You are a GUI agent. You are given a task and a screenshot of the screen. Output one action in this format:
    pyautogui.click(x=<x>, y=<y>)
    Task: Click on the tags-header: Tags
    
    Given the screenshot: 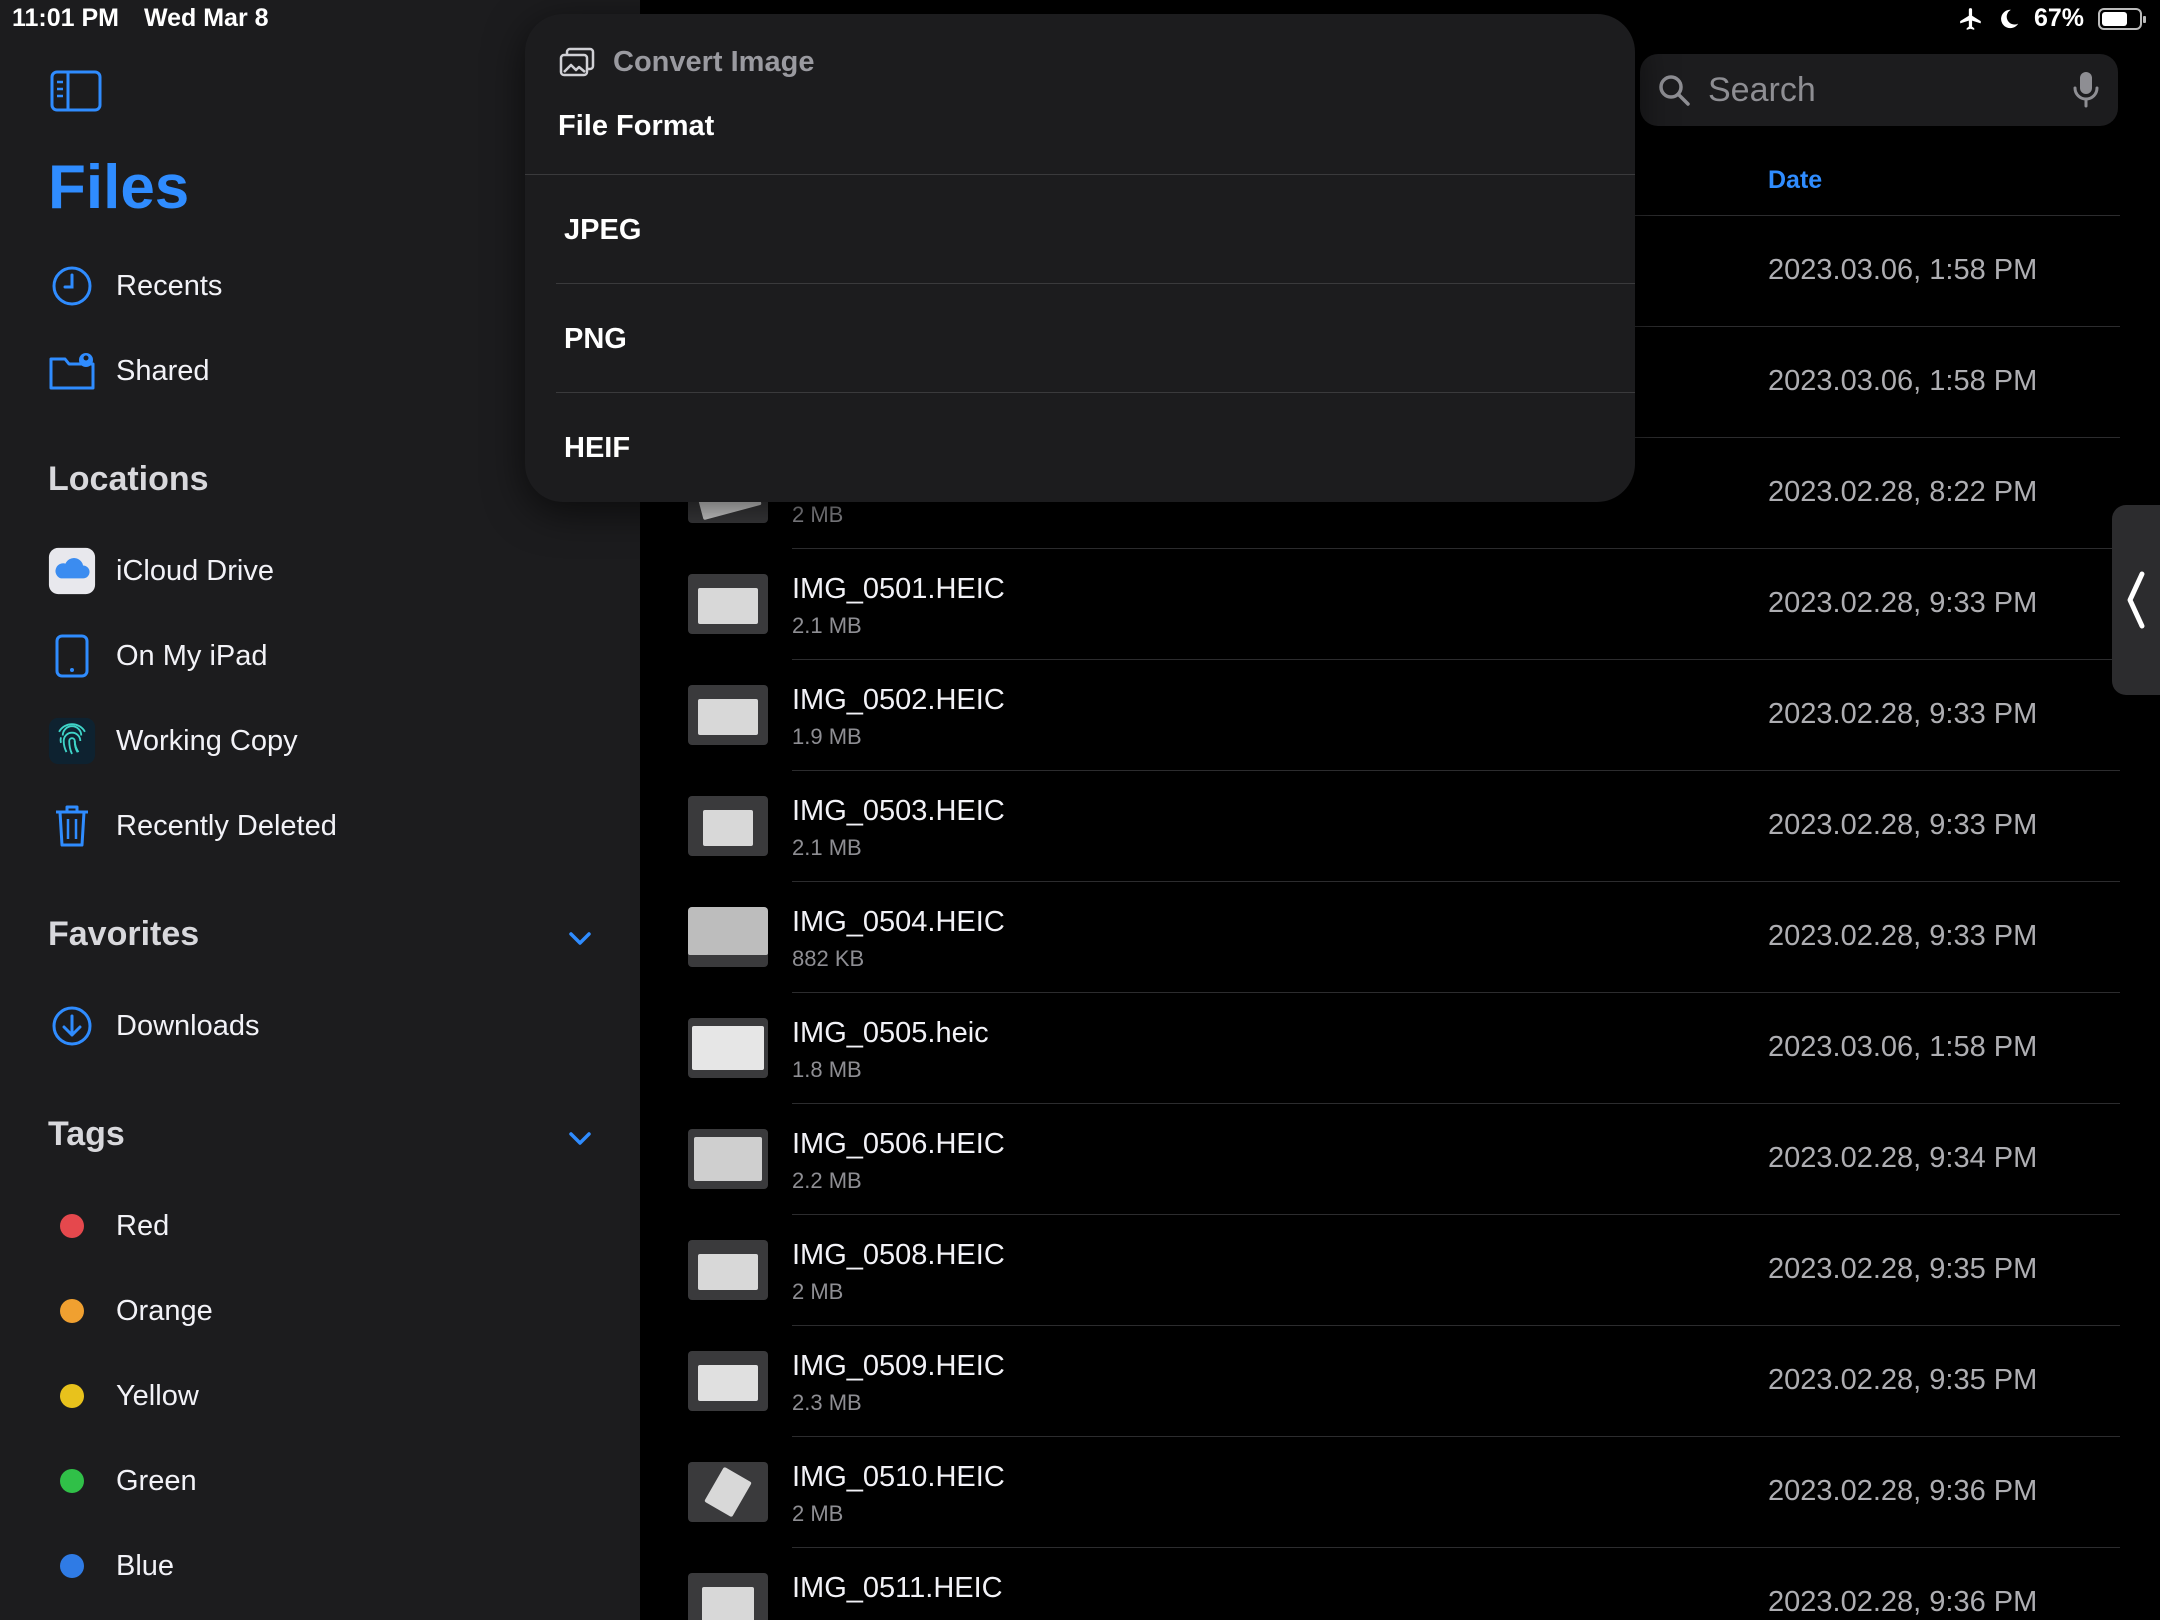 What is the action you would take?
    pyautogui.click(x=86, y=1134)
    